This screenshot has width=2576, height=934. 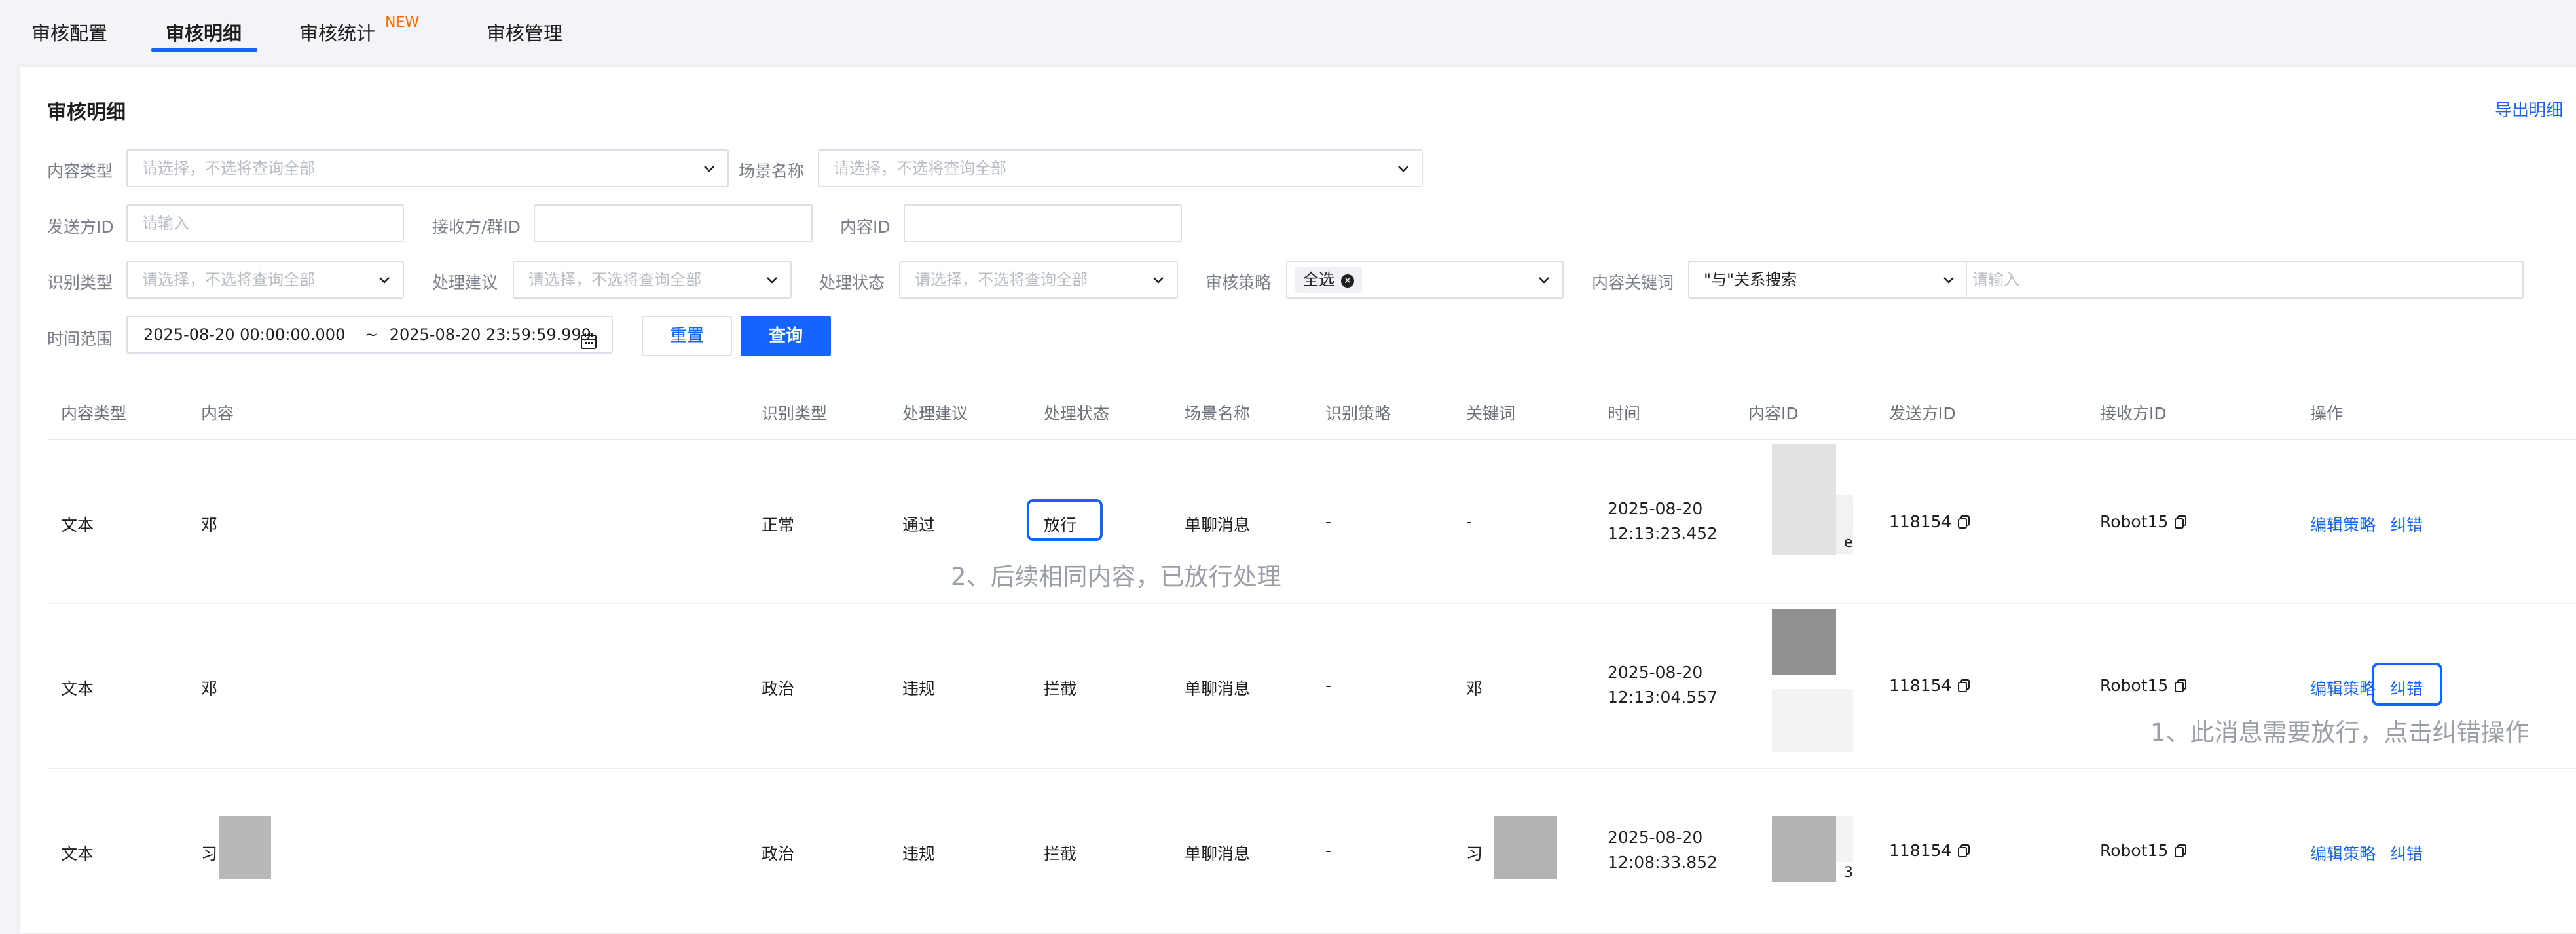 What do you see at coordinates (1288, 32) in the screenshot?
I see `top-tabs: 审核配置 审核明细 审核统计 NEW 审核管理` at bounding box center [1288, 32].